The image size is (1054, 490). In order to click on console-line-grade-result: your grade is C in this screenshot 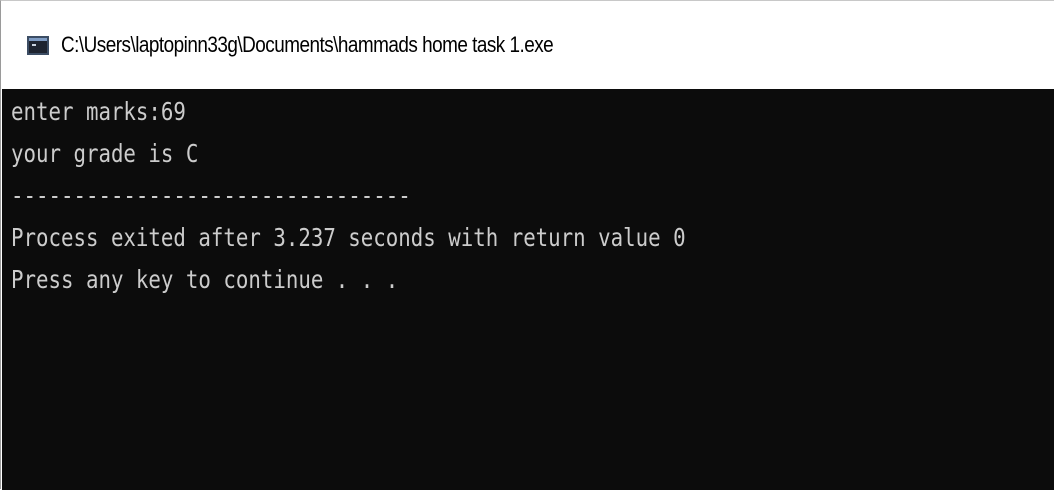, I will do `click(105, 153)`.